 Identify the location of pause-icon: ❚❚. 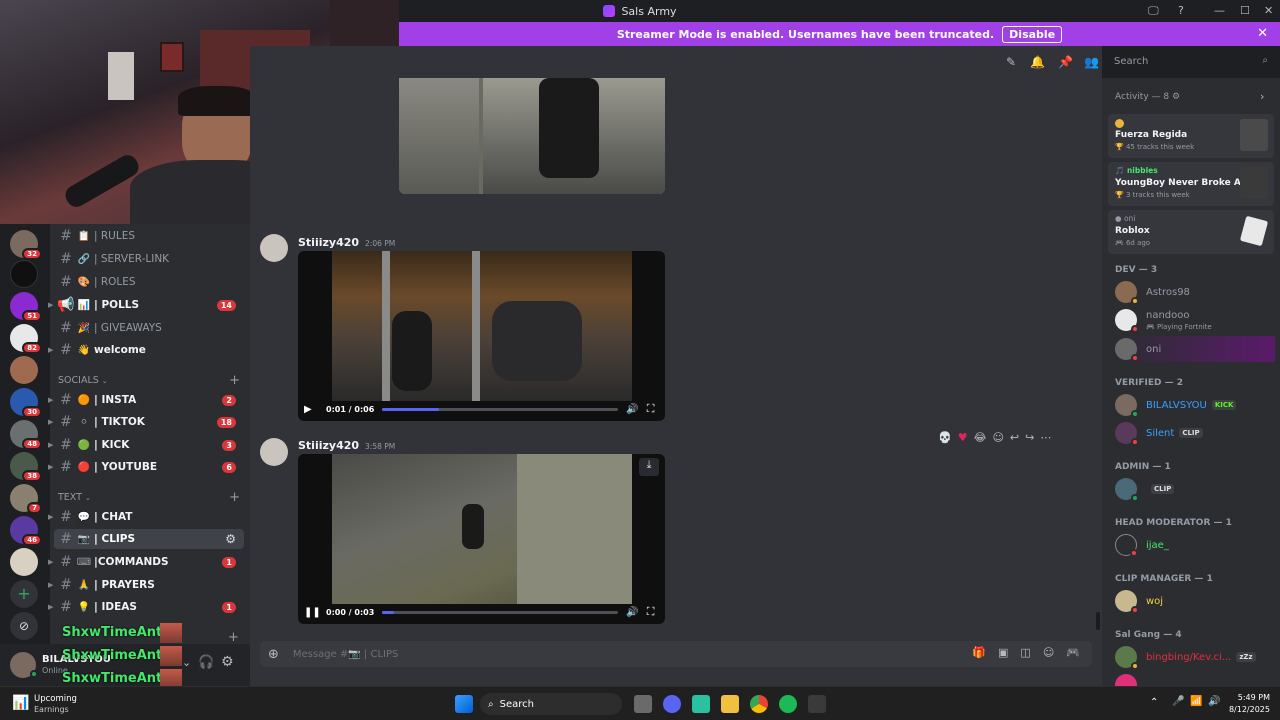
(312, 612).